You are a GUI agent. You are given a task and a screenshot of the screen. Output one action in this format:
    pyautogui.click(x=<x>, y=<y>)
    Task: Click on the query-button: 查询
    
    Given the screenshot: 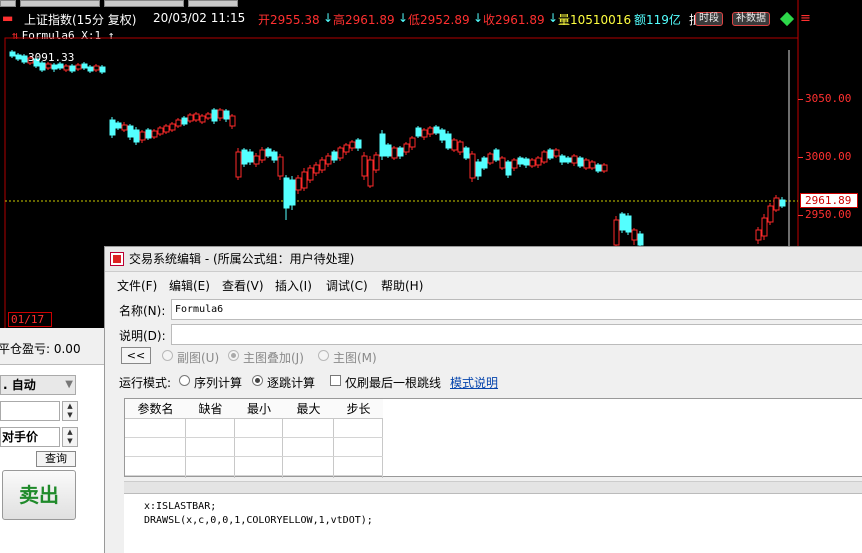 What is the action you would take?
    pyautogui.click(x=56, y=459)
    